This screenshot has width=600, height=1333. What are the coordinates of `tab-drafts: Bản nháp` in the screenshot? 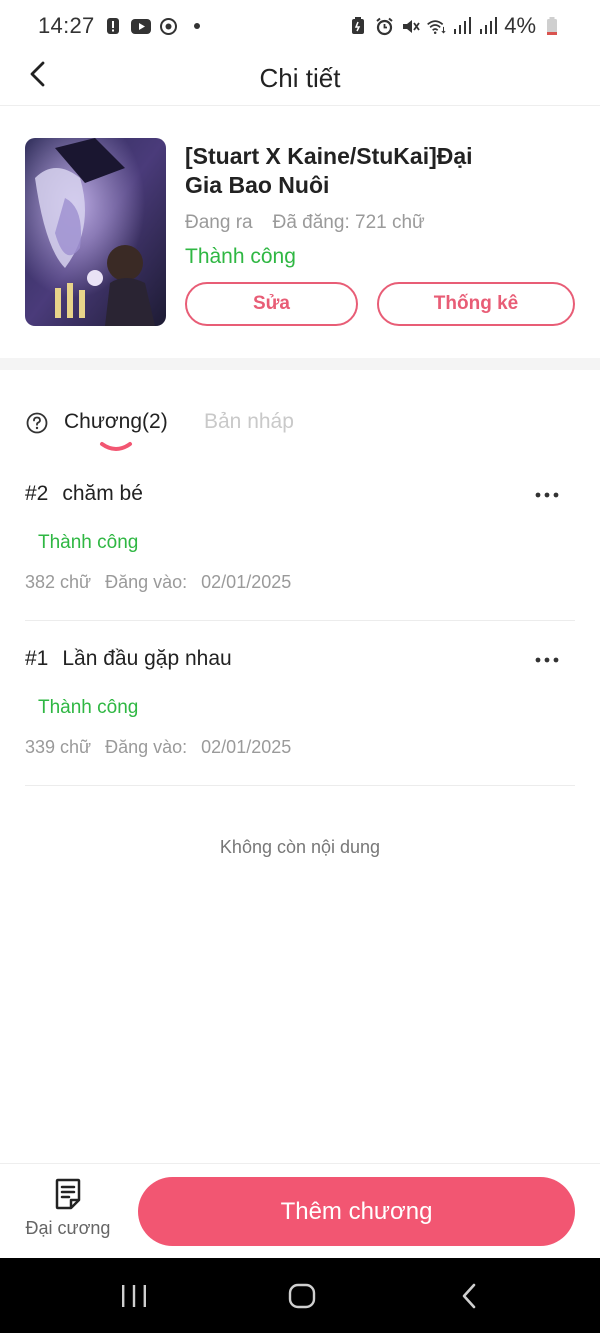 It's located at (249, 422).